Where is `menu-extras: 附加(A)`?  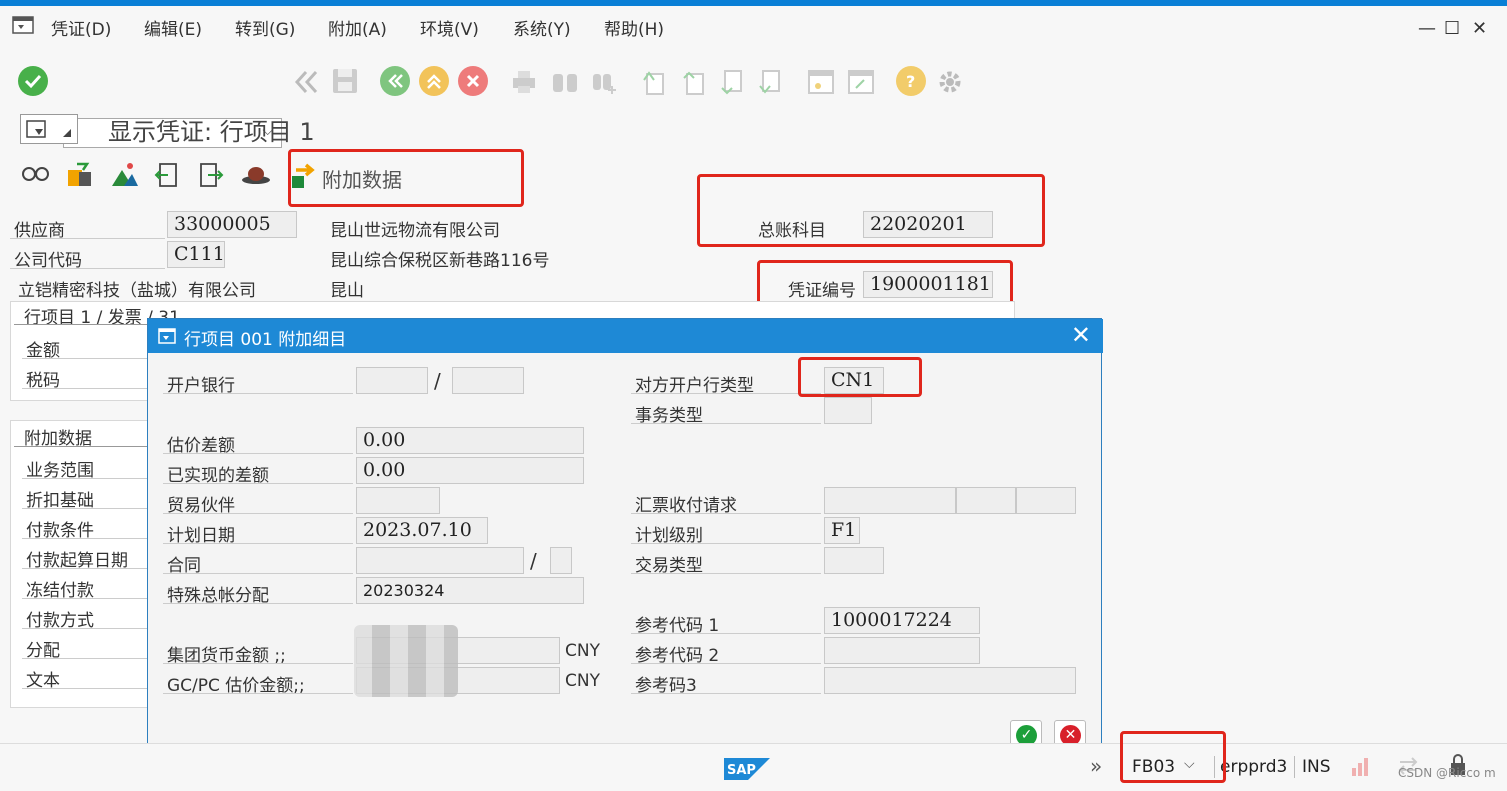
menu-extras: 附加(A) is located at coordinates (357, 27).